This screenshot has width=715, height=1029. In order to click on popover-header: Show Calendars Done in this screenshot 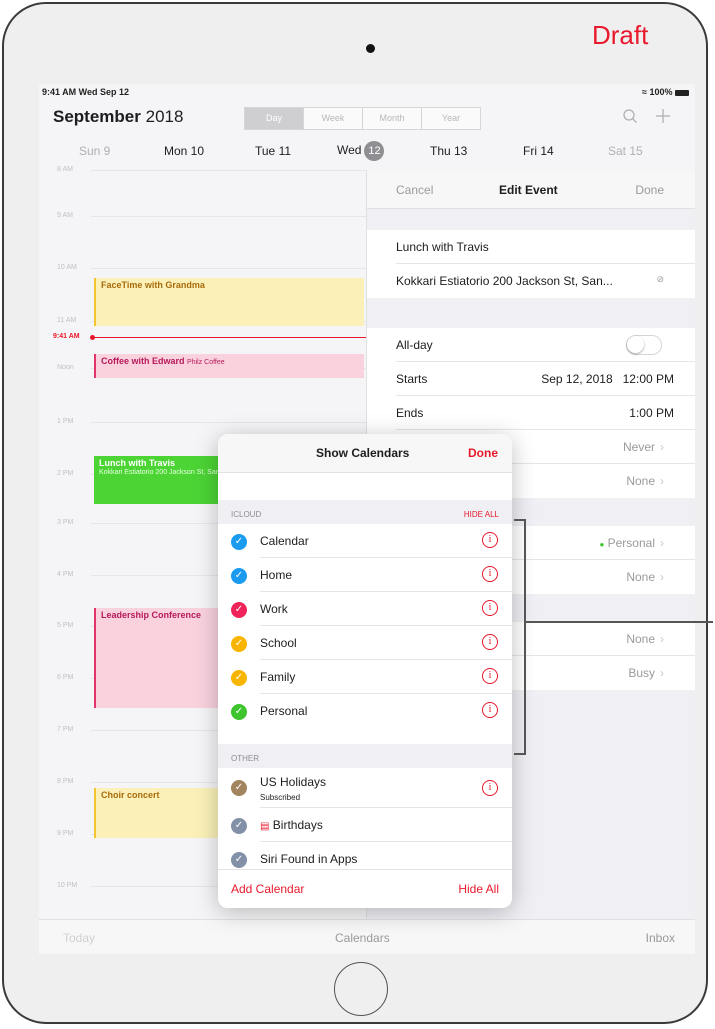, I will do `click(365, 453)`.